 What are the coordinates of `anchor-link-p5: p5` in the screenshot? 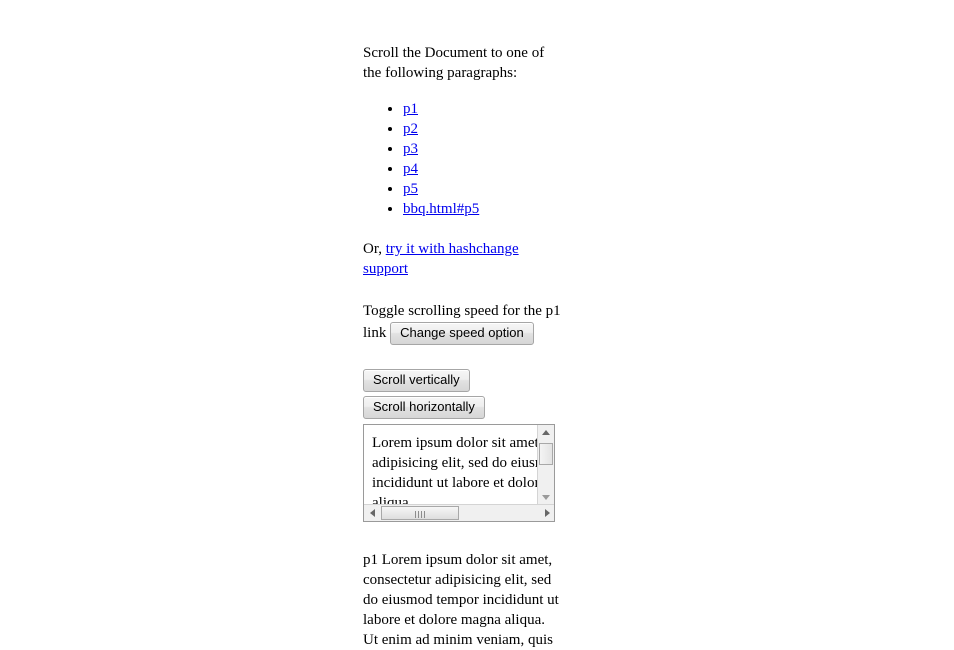 It's located at (410, 189).